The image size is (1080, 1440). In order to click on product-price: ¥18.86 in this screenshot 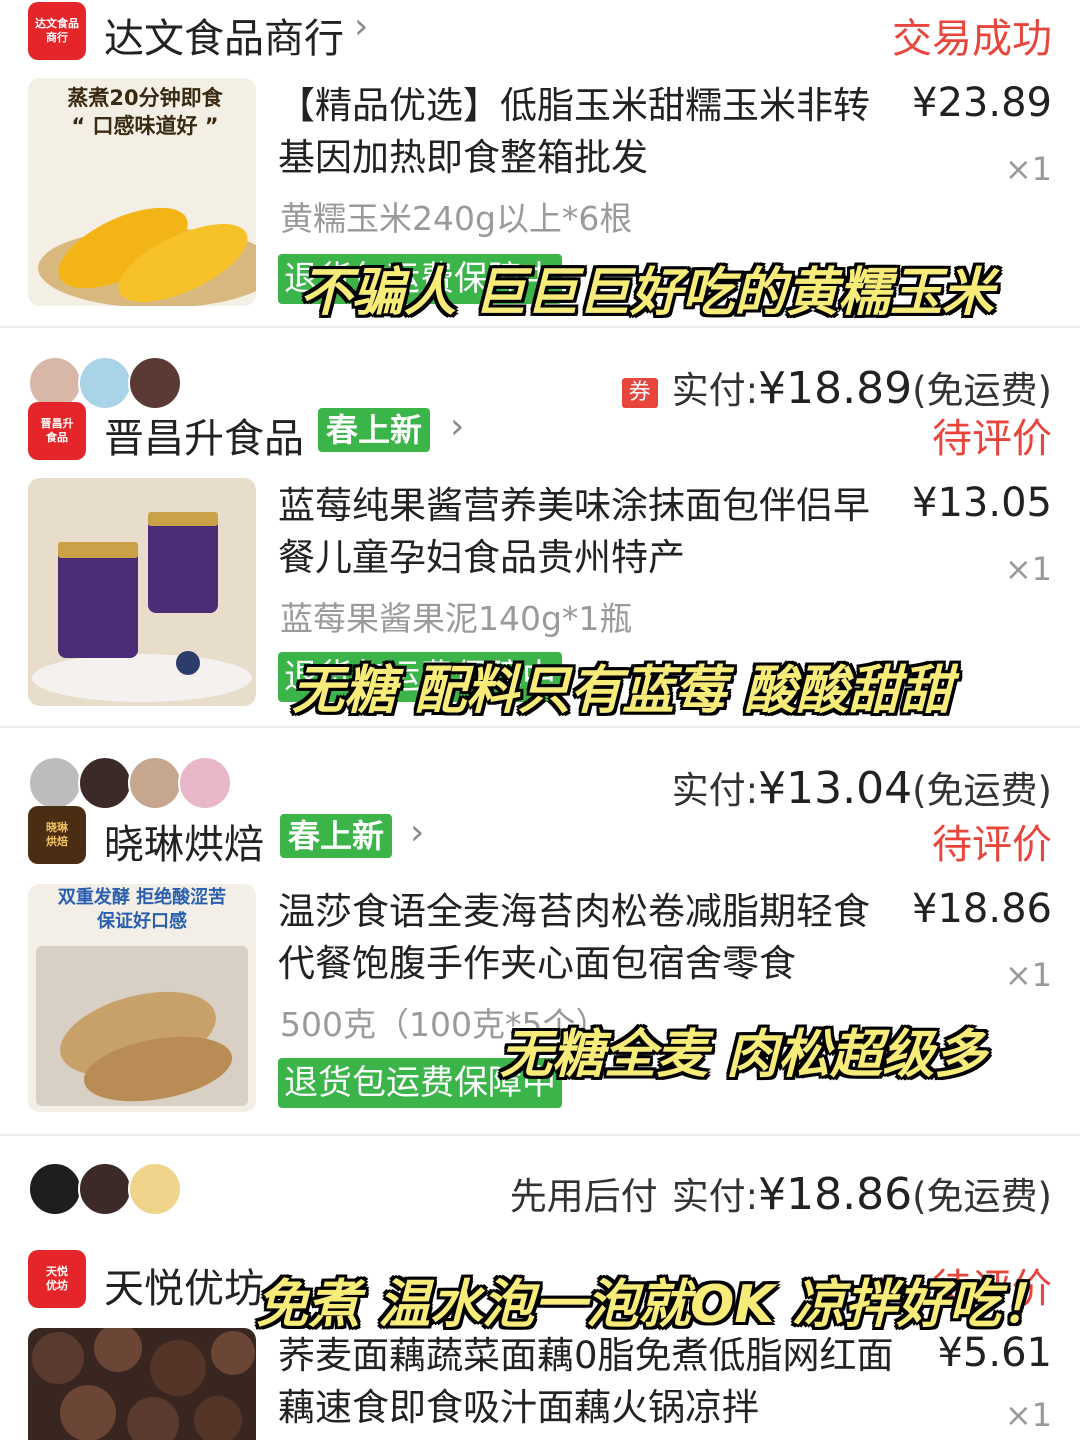, I will do `click(982, 909)`.